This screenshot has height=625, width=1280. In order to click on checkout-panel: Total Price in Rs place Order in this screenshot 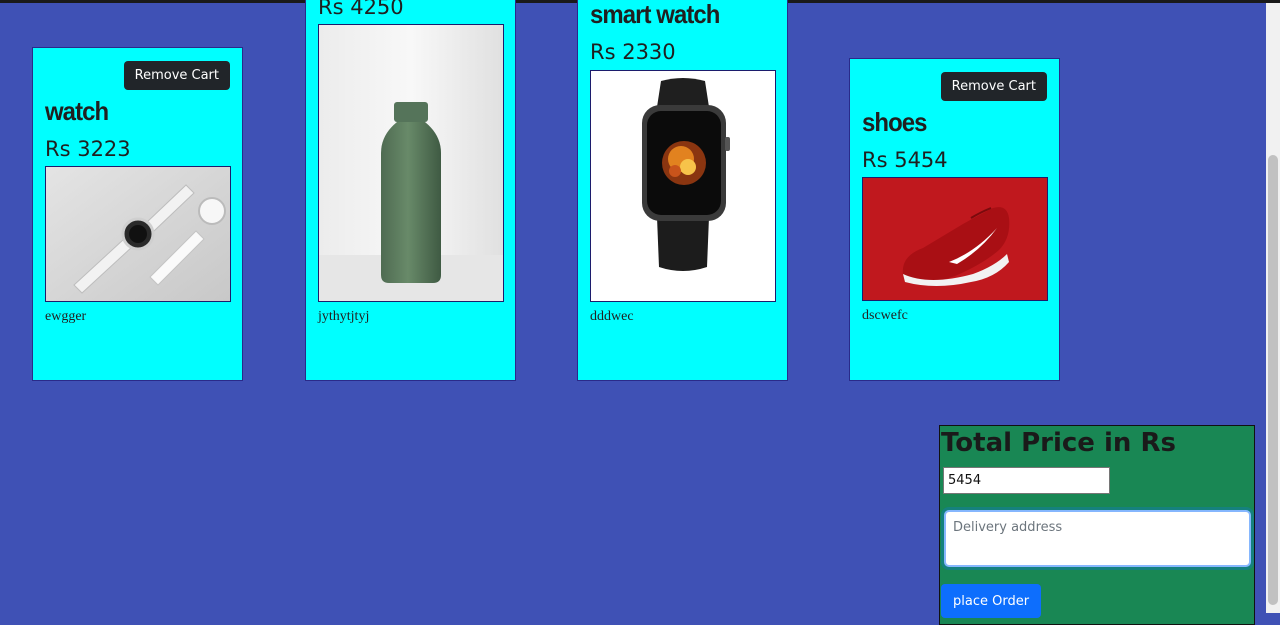, I will do `click(1097, 525)`.